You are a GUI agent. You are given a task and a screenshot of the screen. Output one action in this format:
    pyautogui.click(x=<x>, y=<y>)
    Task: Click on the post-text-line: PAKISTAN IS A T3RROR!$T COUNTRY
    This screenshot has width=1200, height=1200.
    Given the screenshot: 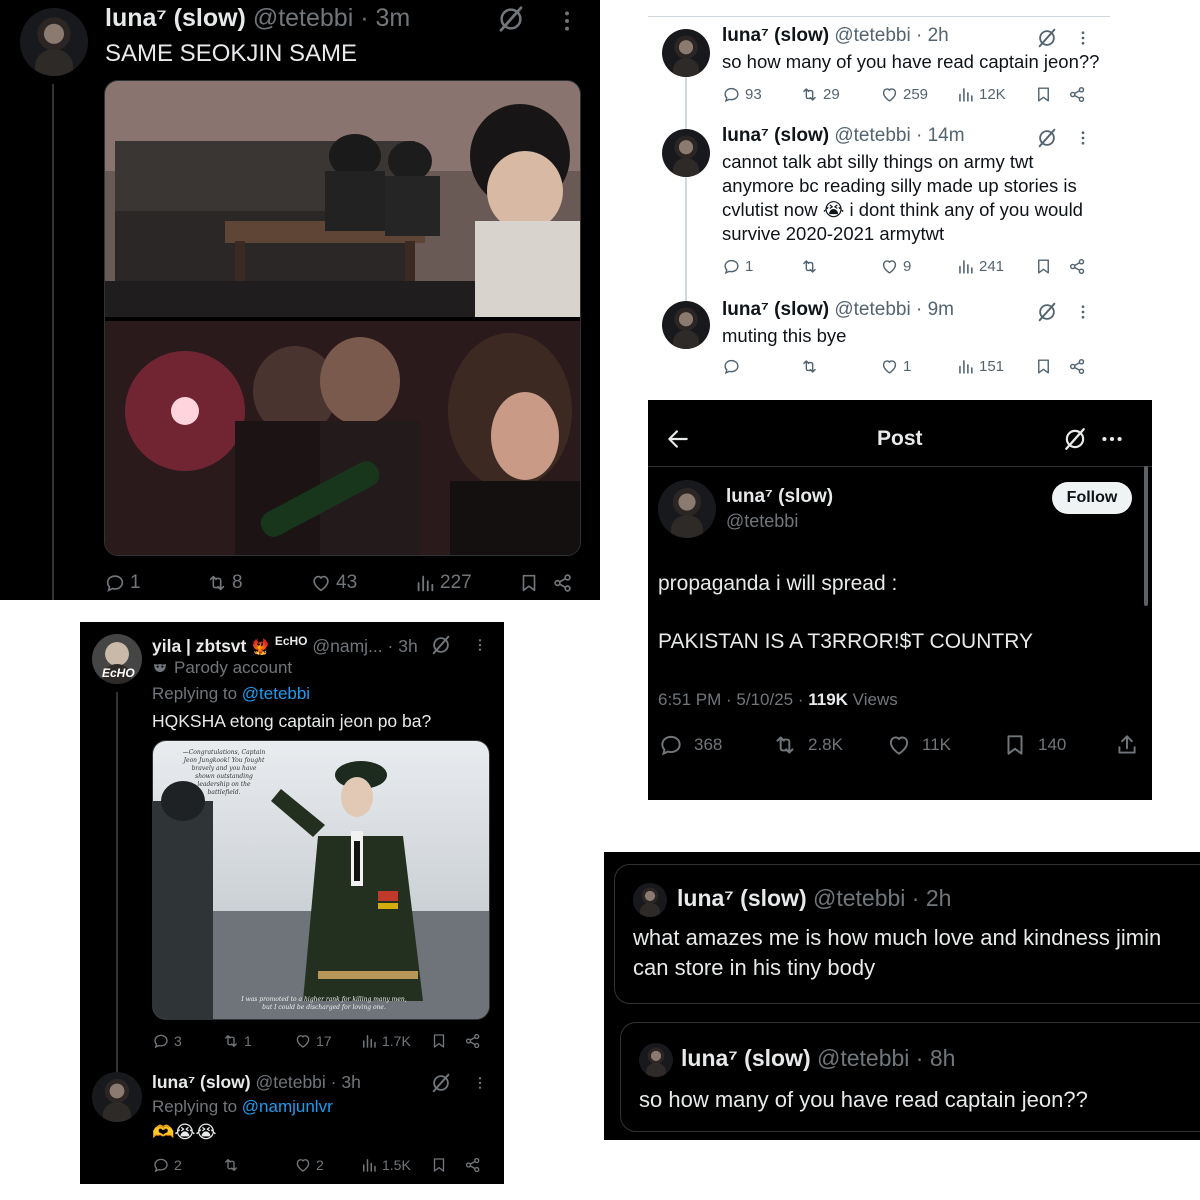 What is the action you would take?
    pyautogui.click(x=845, y=641)
    